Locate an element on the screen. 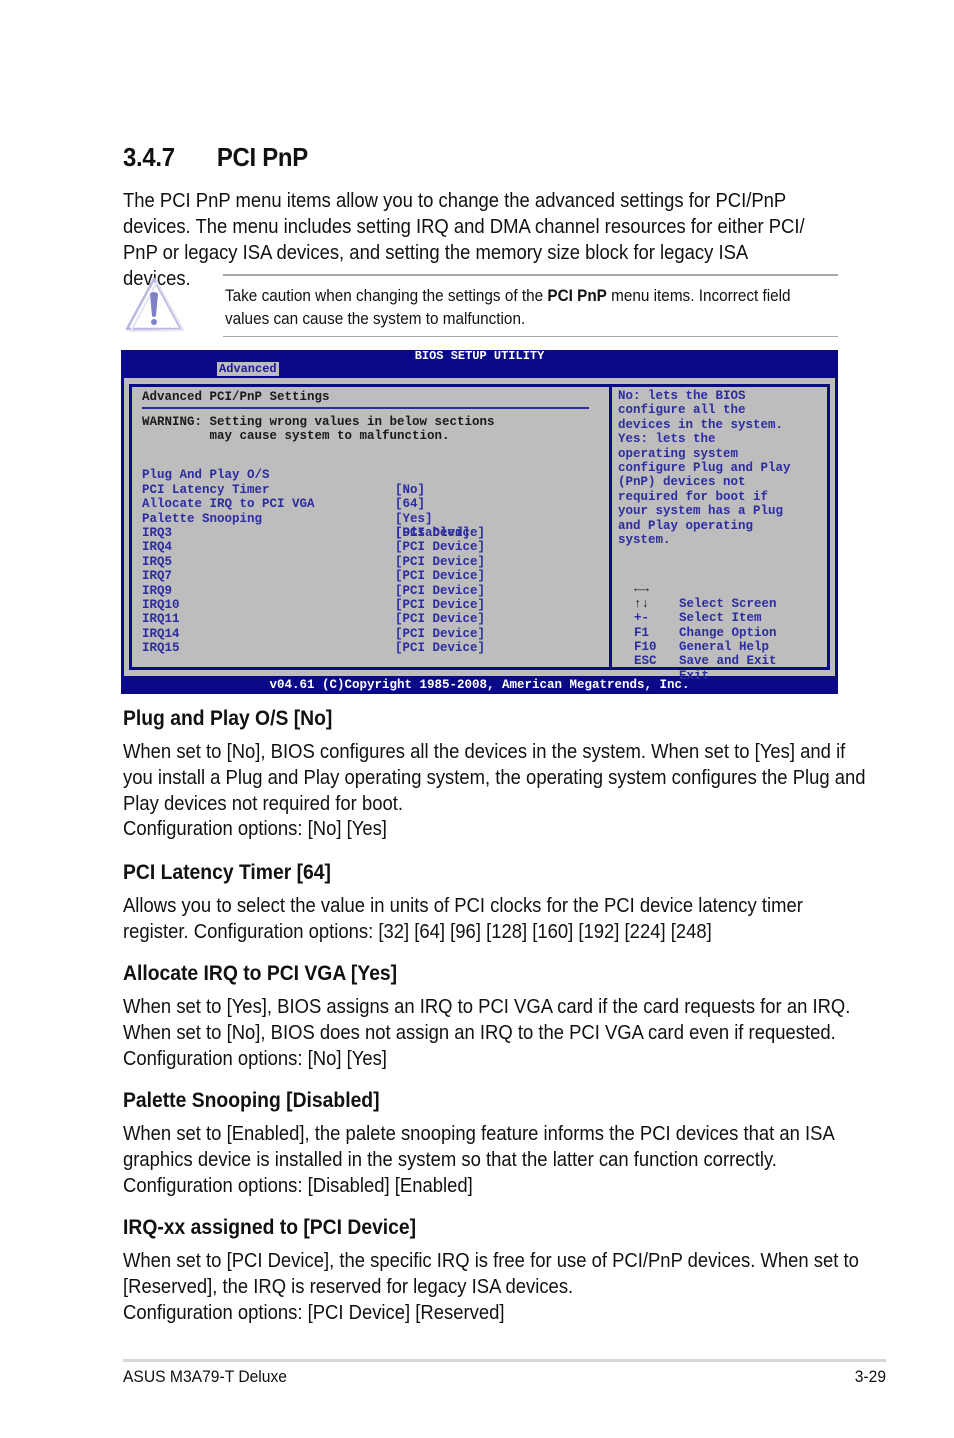 This screenshot has height=1438, width=954. page-number: 3-29 is located at coordinates (870, 1376).